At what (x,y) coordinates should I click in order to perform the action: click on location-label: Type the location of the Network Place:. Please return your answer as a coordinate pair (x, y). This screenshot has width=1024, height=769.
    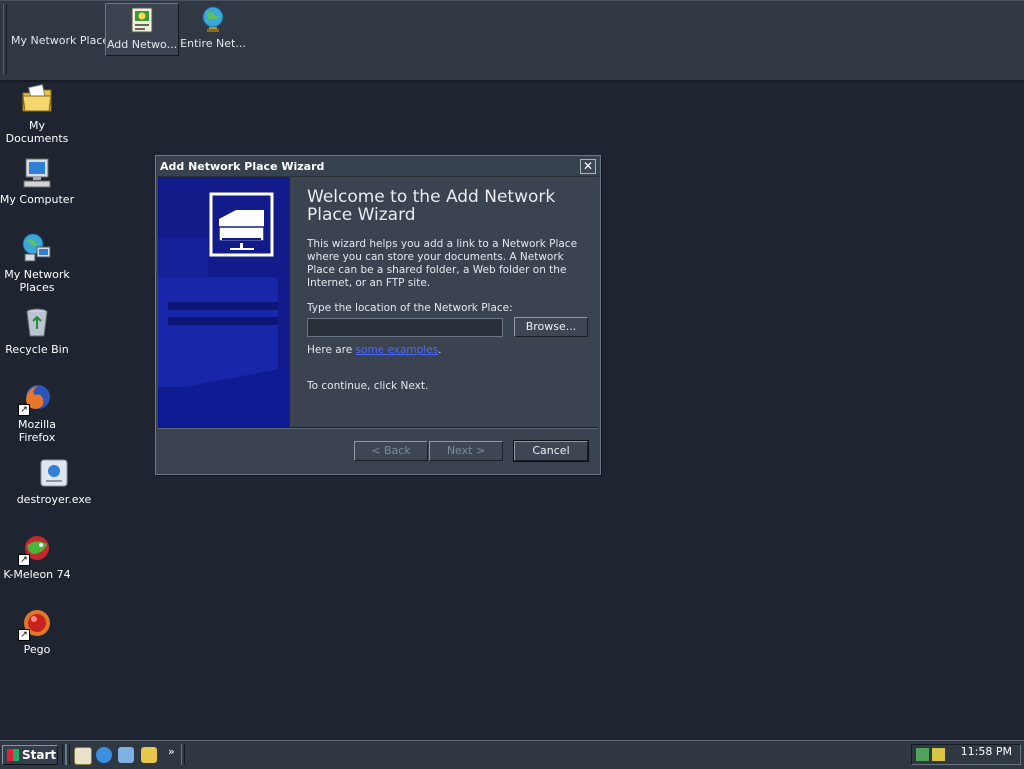
    Looking at the image, I should click on (410, 308).